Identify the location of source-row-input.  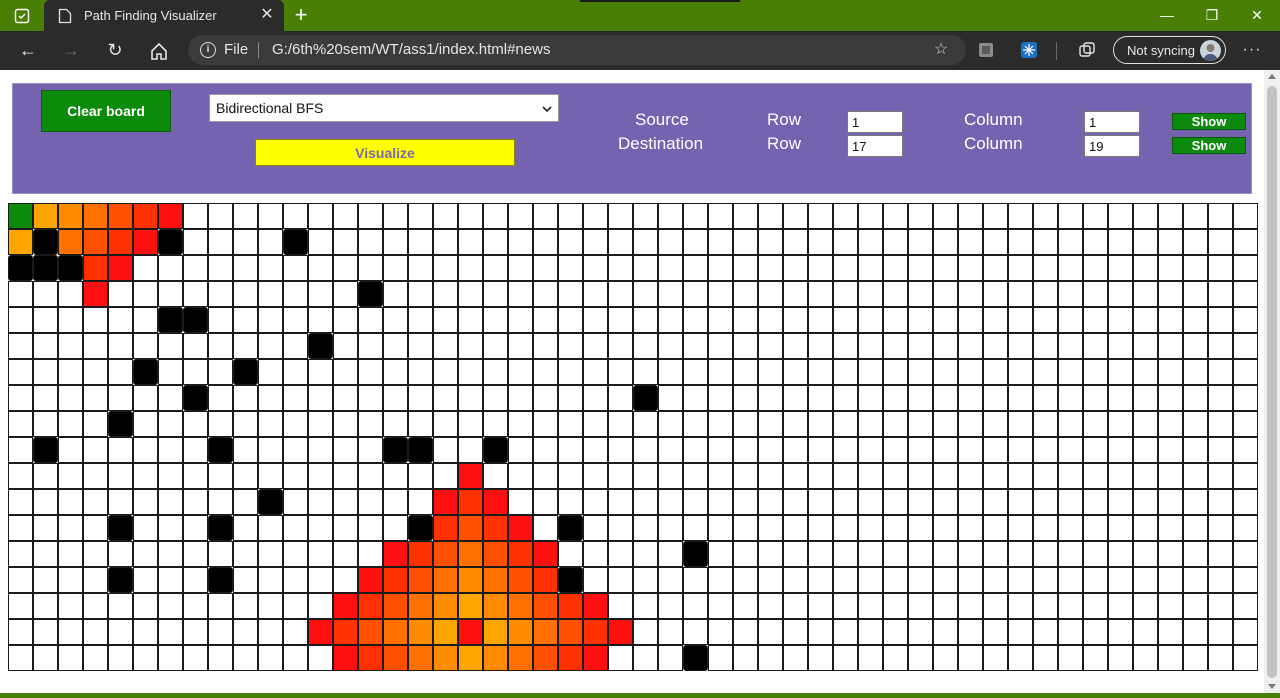
(875, 122).